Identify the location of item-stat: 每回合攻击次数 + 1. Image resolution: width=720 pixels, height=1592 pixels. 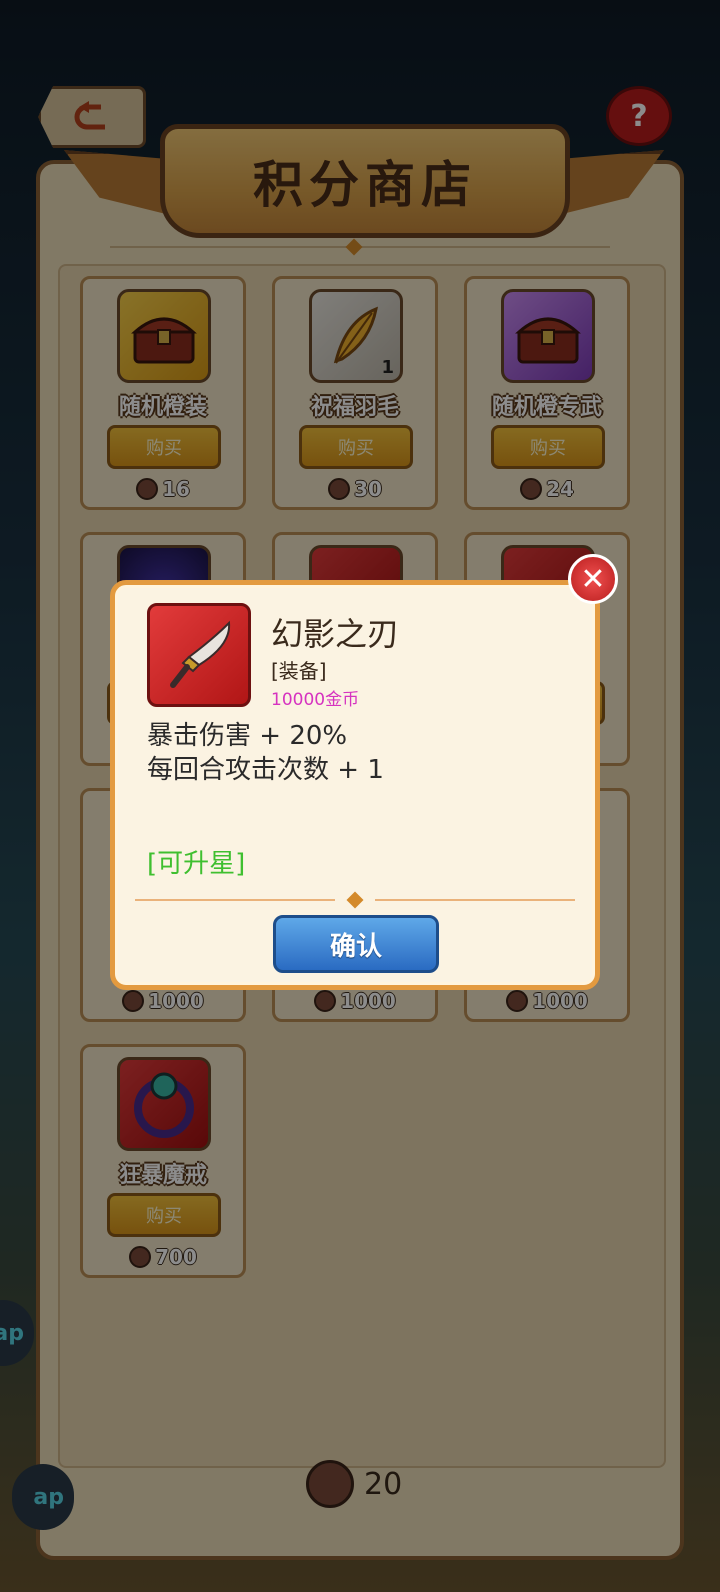
(265, 770).